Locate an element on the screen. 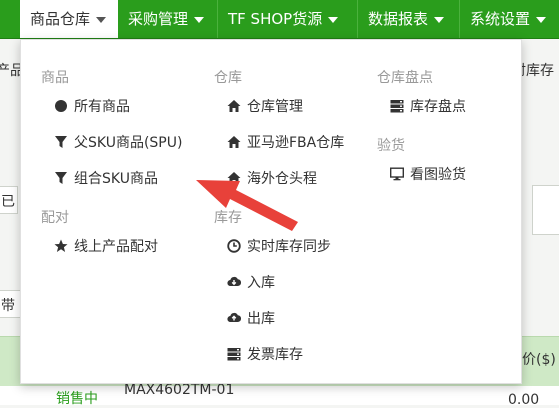  row-value: 0.00 is located at coordinates (524, 400).